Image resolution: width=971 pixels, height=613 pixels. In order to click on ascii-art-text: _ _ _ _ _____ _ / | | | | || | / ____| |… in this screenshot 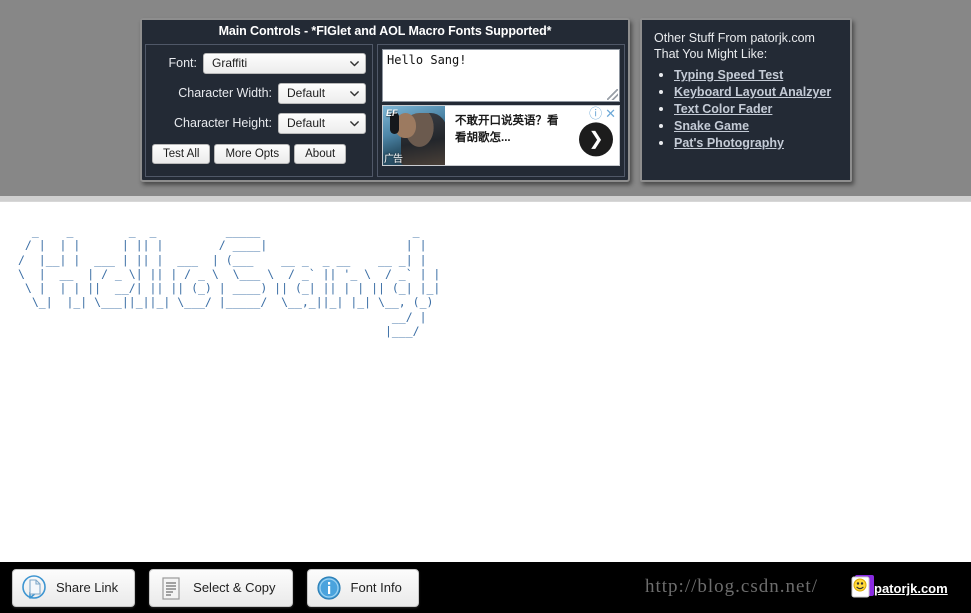, I will do `click(229, 281)`.